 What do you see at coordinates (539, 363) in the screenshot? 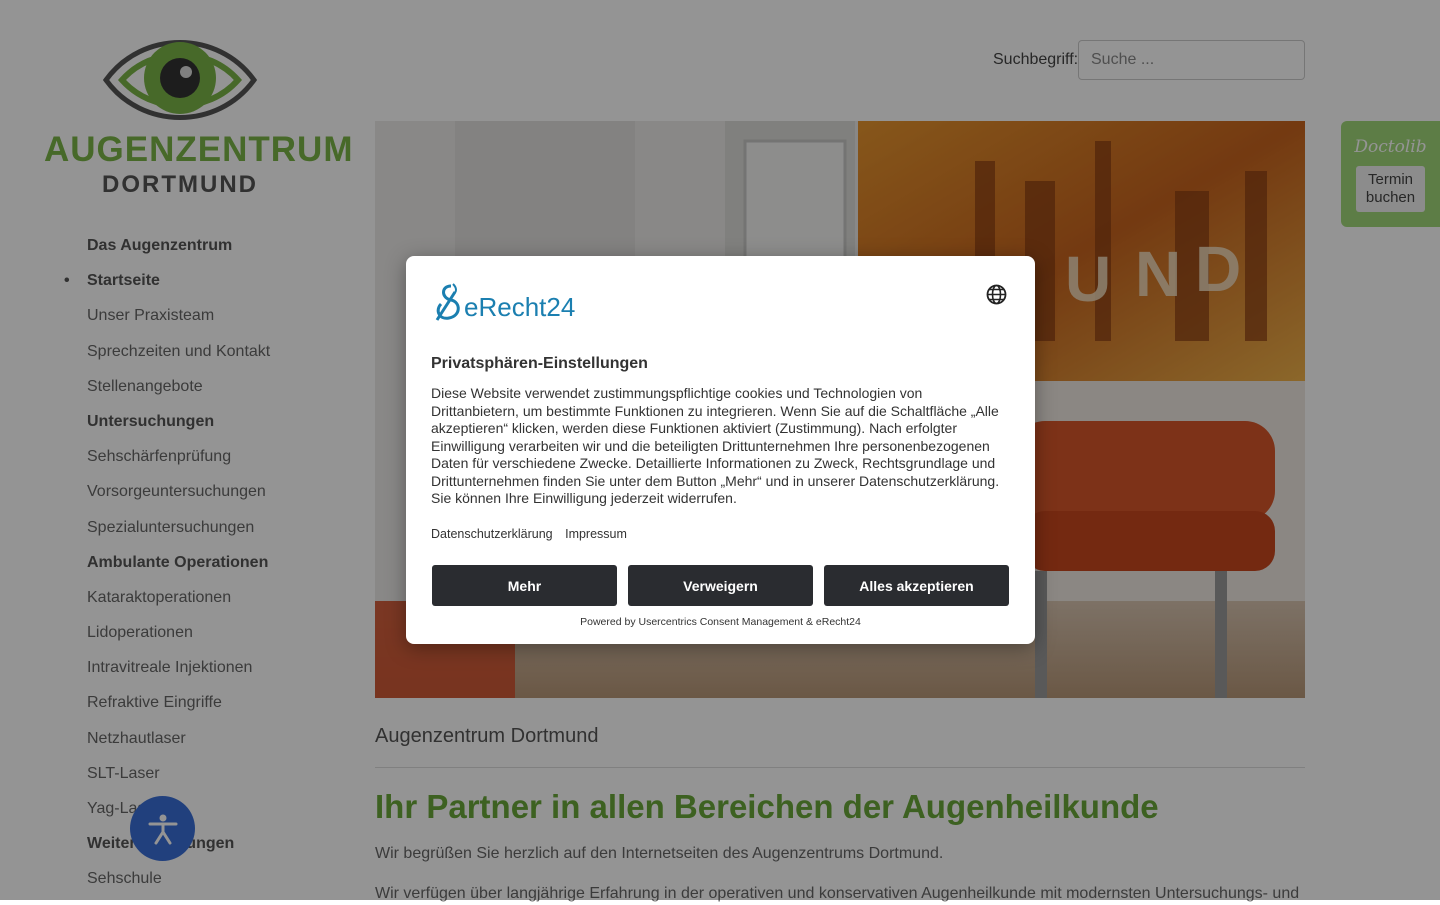
I see `consent-title: Privatsphären-Einstellungen` at bounding box center [539, 363].